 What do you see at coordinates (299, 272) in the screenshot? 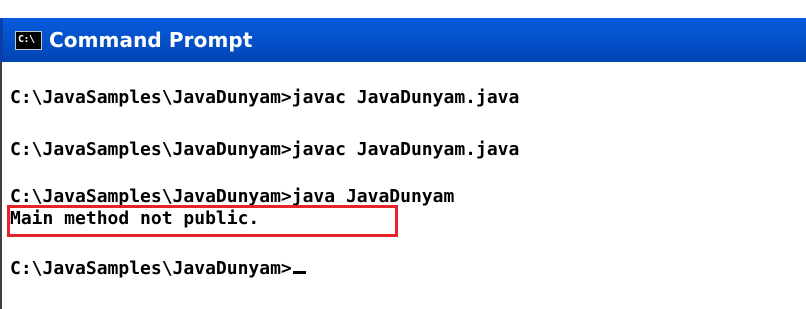
I see `text-cursor` at bounding box center [299, 272].